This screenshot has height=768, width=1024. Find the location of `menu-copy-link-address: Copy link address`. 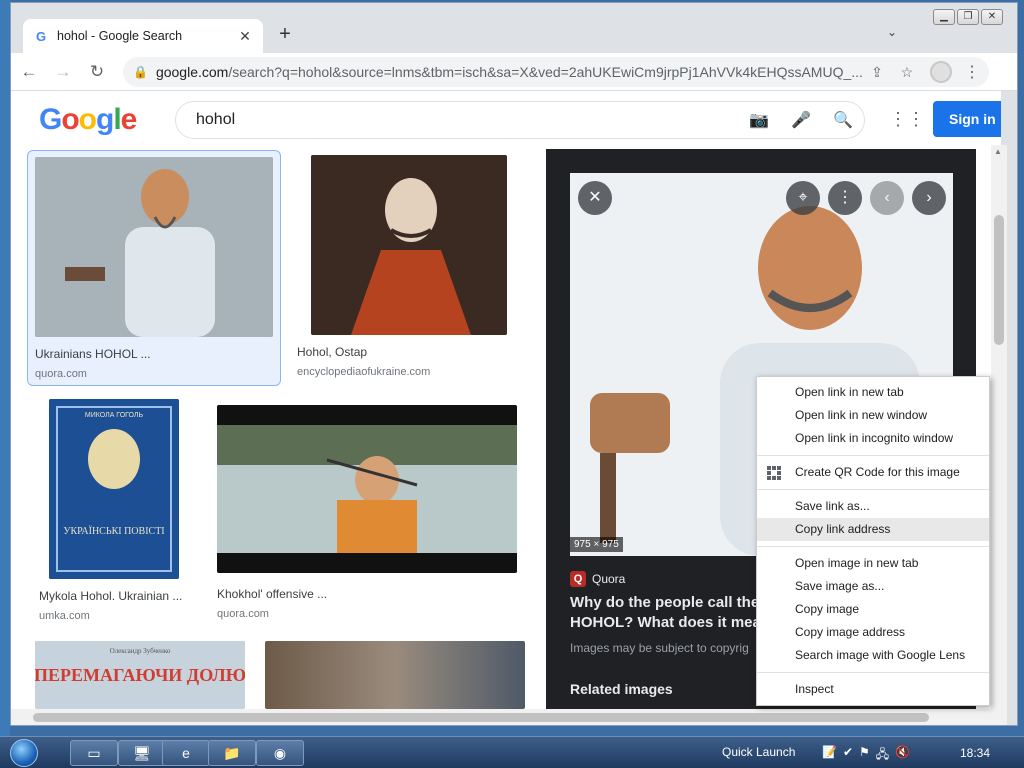

menu-copy-link-address: Copy link address is located at coordinates (873, 529).